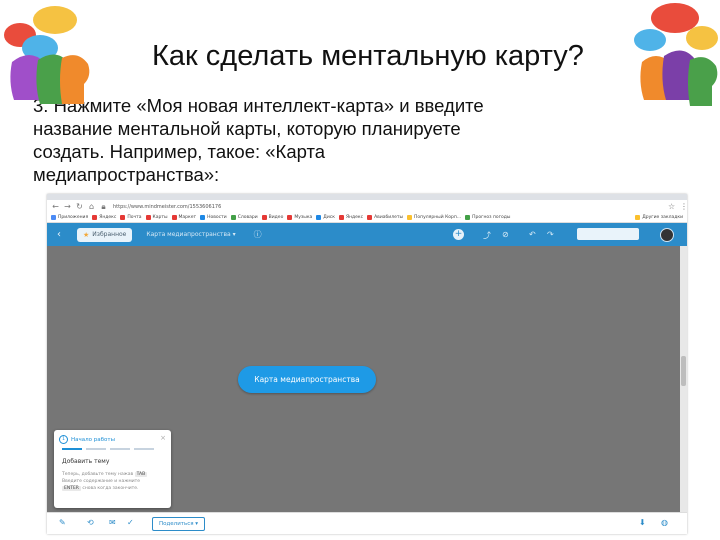  What do you see at coordinates (112, 522) in the screenshot?
I see `comment-icon: ✉` at bounding box center [112, 522].